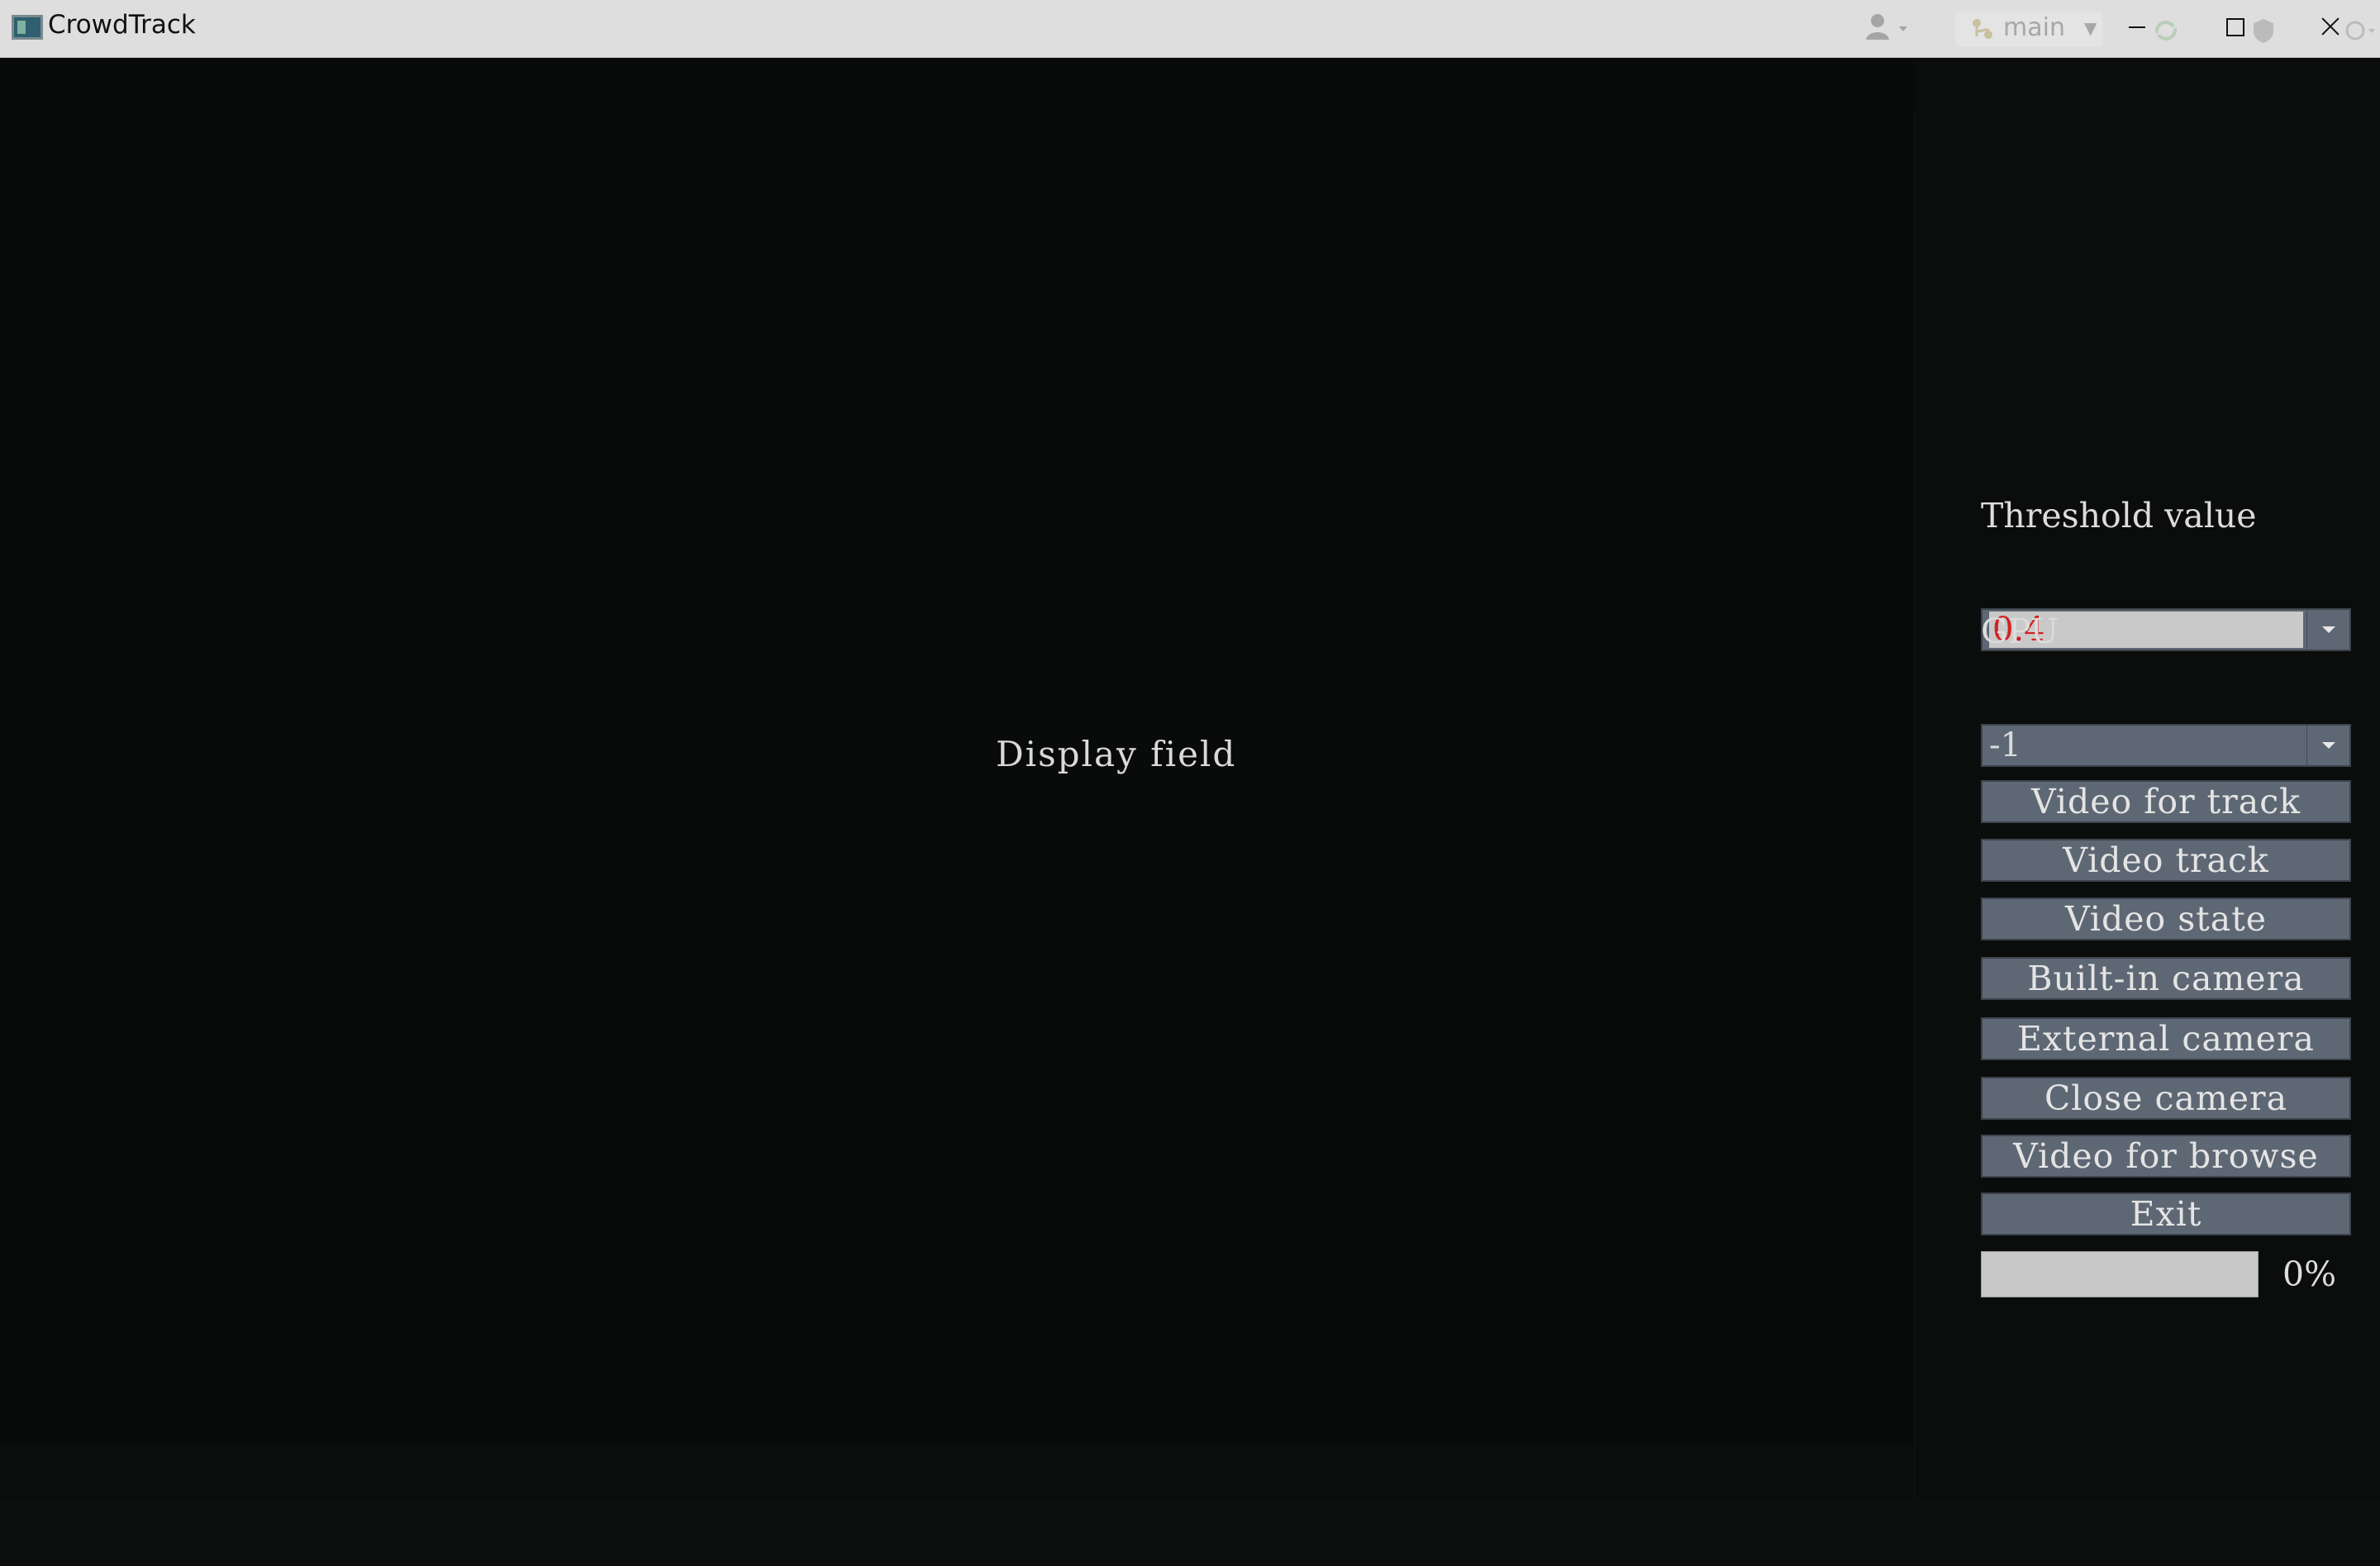 Image resolution: width=2380 pixels, height=1566 pixels. What do you see at coordinates (2166, 1098) in the screenshot?
I see `close-camera-button: Close camera` at bounding box center [2166, 1098].